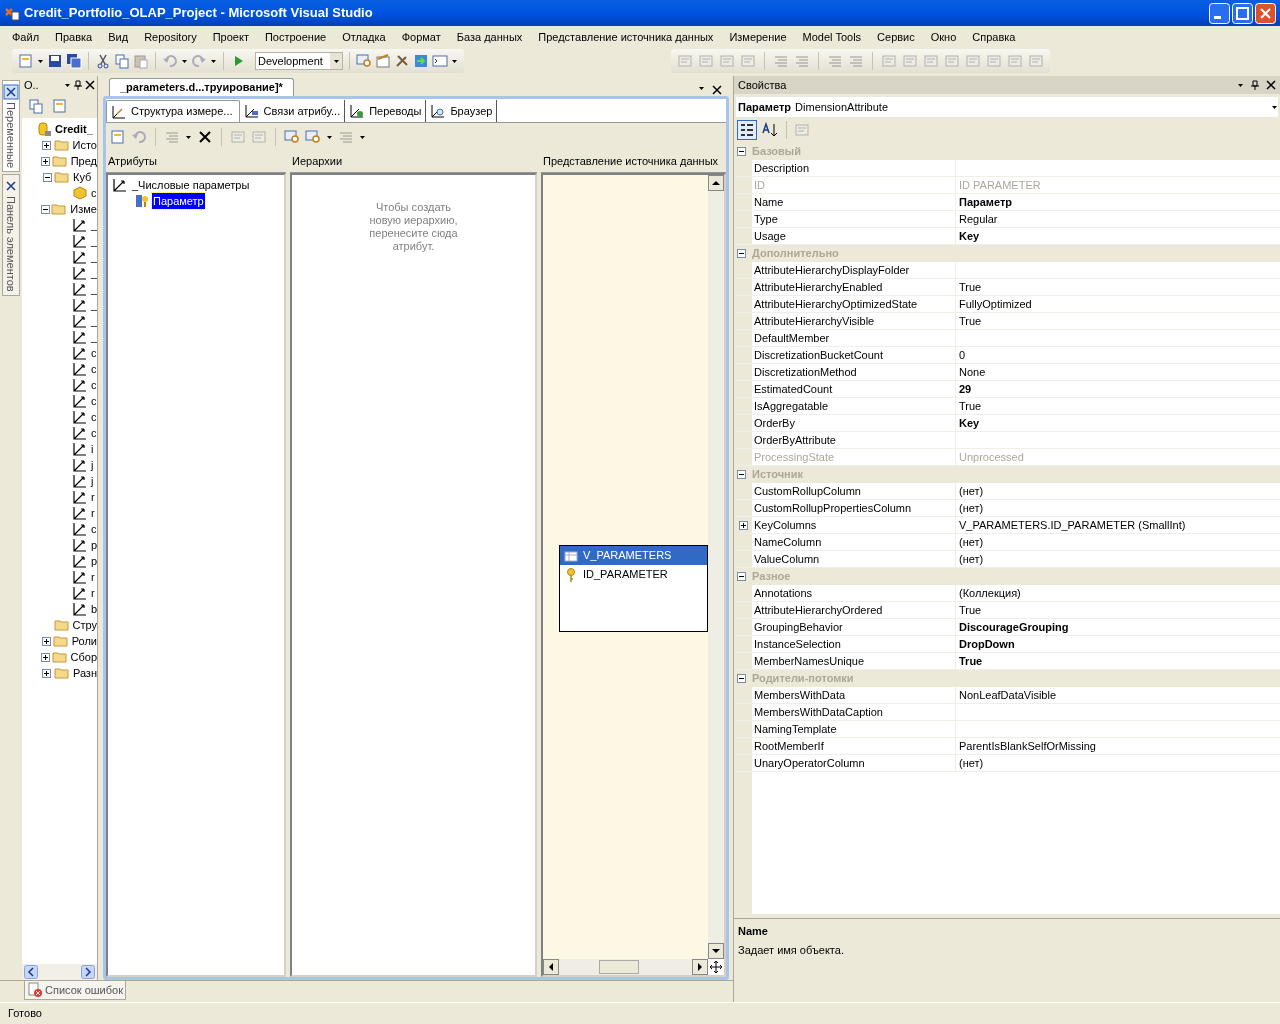 The image size is (1280, 1024). Describe the element at coordinates (92, 449) in the screenshot. I see `tree-item: i` at that location.